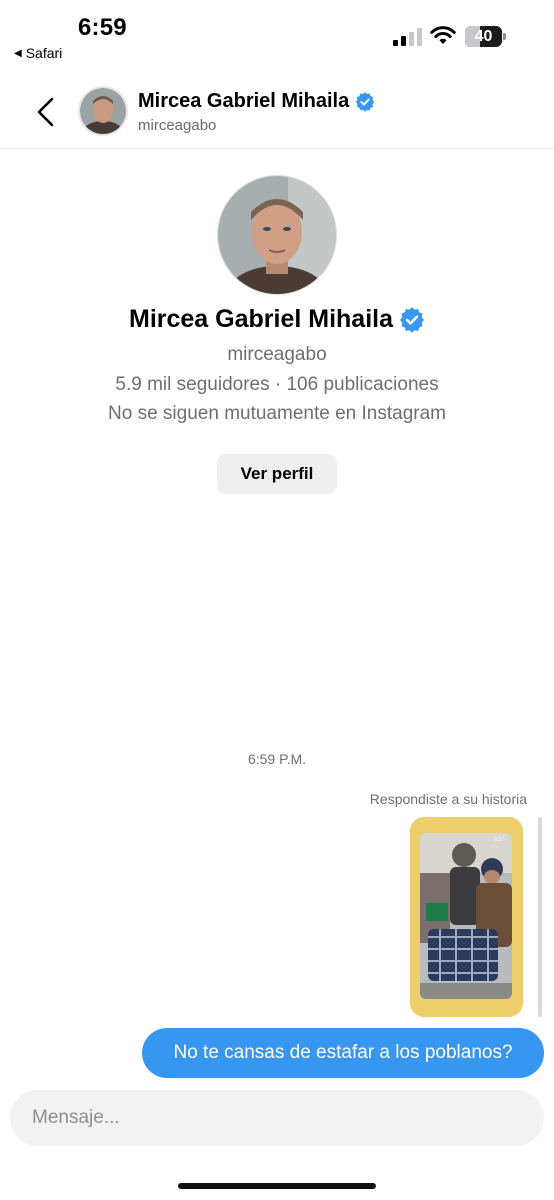 The width and height of the screenshot is (554, 1200). I want to click on header-name-row: Mircea Gabriel Mihaila, so click(256, 101).